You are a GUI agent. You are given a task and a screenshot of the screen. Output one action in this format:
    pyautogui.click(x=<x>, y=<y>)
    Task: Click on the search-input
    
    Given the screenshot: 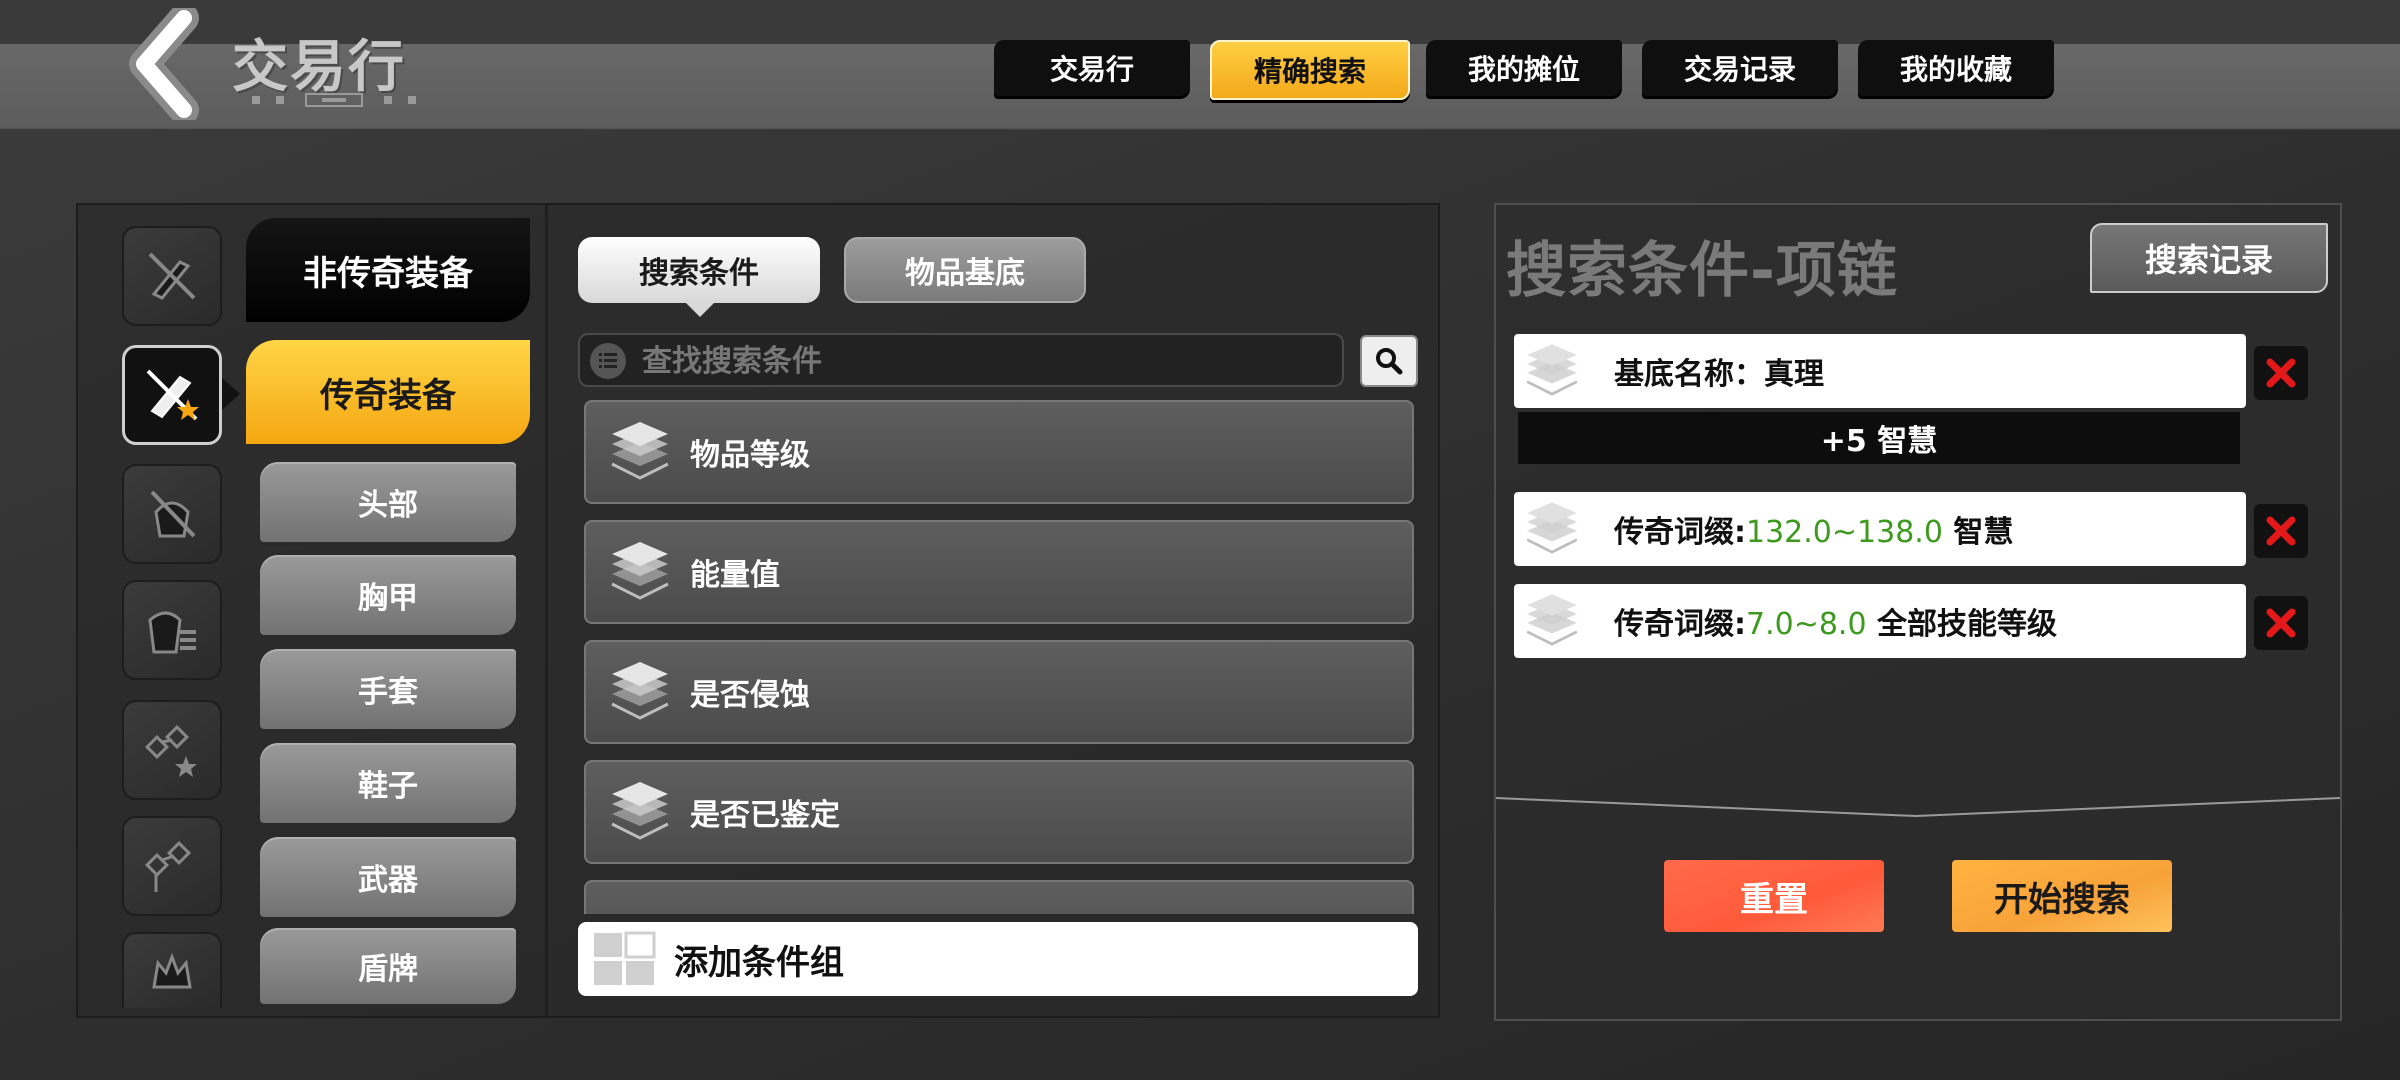 What is the action you would take?
    pyautogui.click(x=987, y=361)
    